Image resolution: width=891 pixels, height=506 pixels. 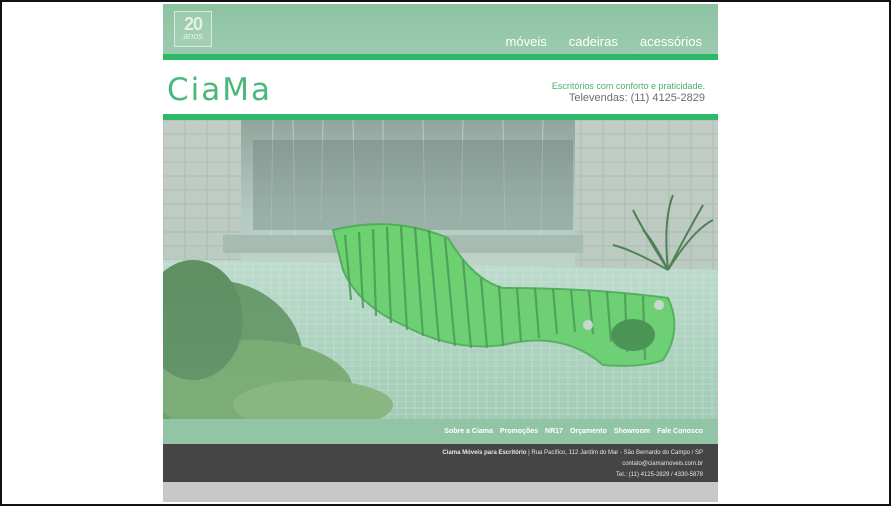 I want to click on nav-moveis: móveis, so click(x=526, y=41).